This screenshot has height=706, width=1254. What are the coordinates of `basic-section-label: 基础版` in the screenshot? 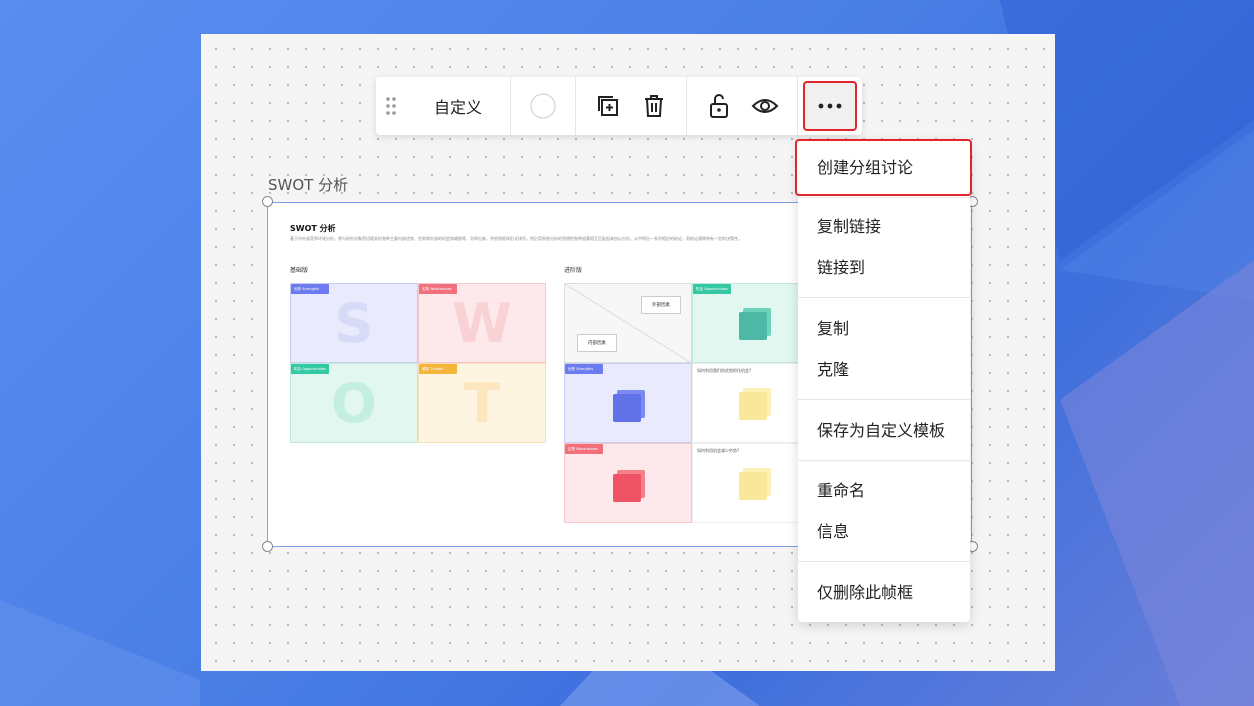 It's located at (299, 270).